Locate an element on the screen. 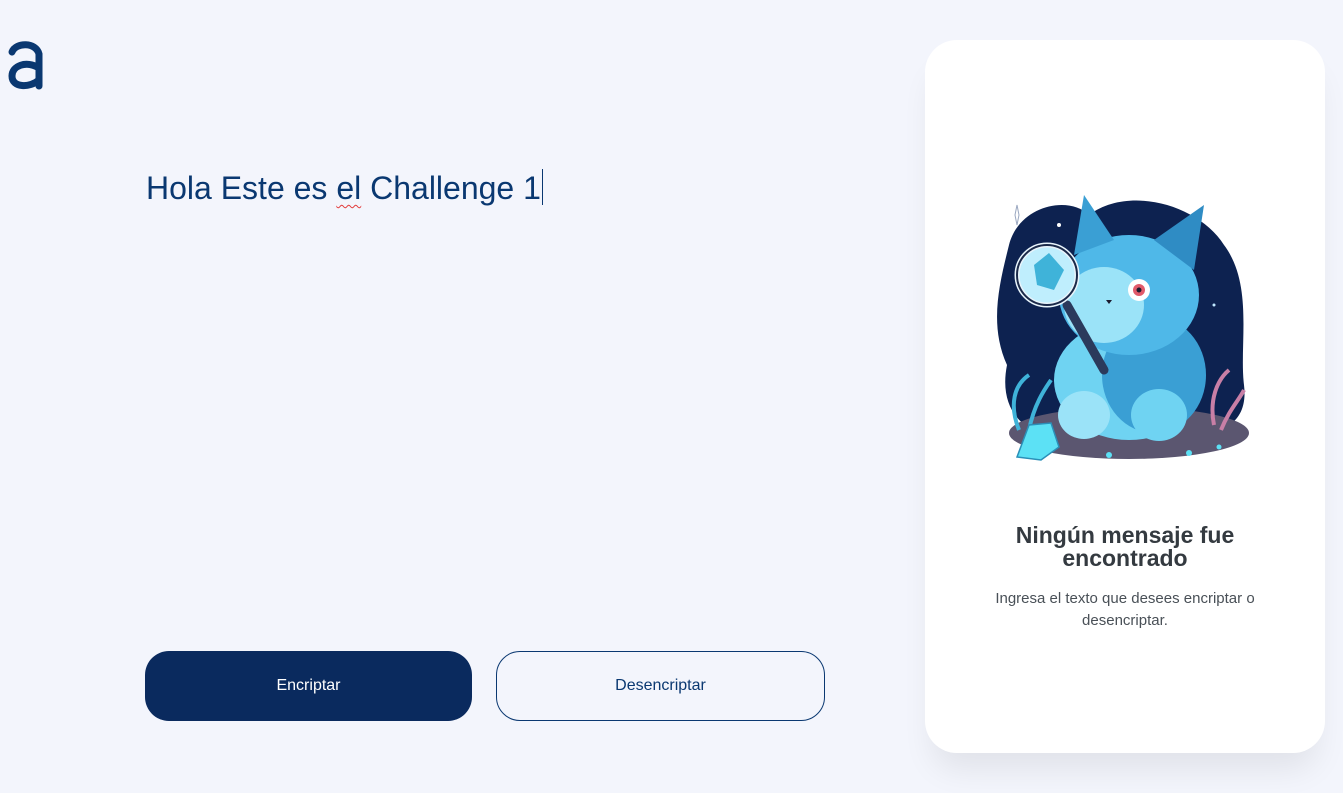  alura-logo-icon is located at coordinates (26, 65).